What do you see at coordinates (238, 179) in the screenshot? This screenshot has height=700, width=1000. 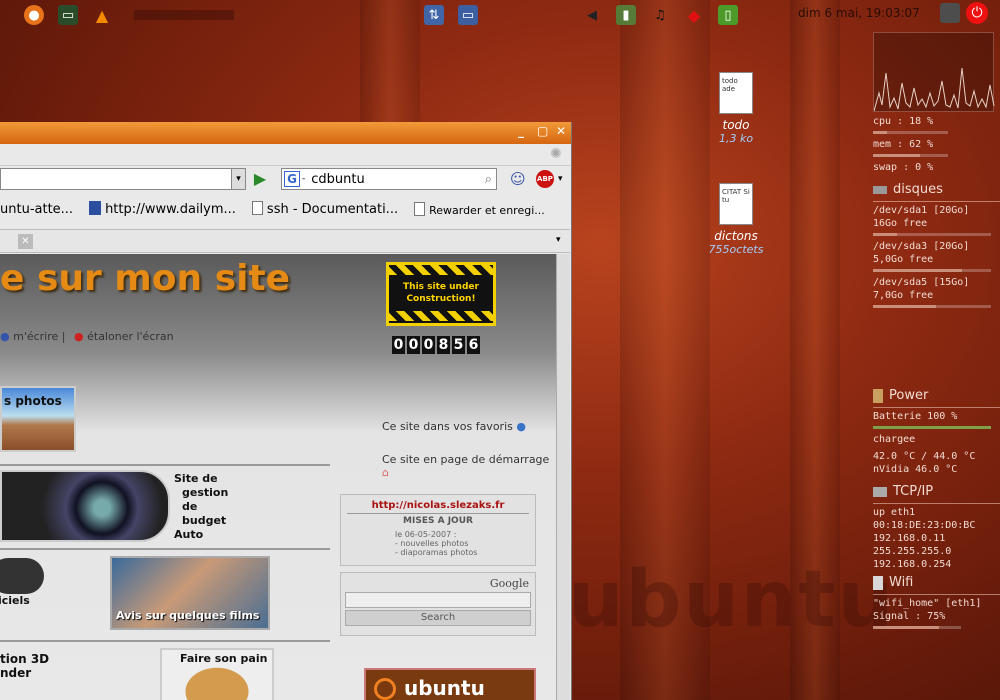 I see `url-dropdown-button: ▾` at bounding box center [238, 179].